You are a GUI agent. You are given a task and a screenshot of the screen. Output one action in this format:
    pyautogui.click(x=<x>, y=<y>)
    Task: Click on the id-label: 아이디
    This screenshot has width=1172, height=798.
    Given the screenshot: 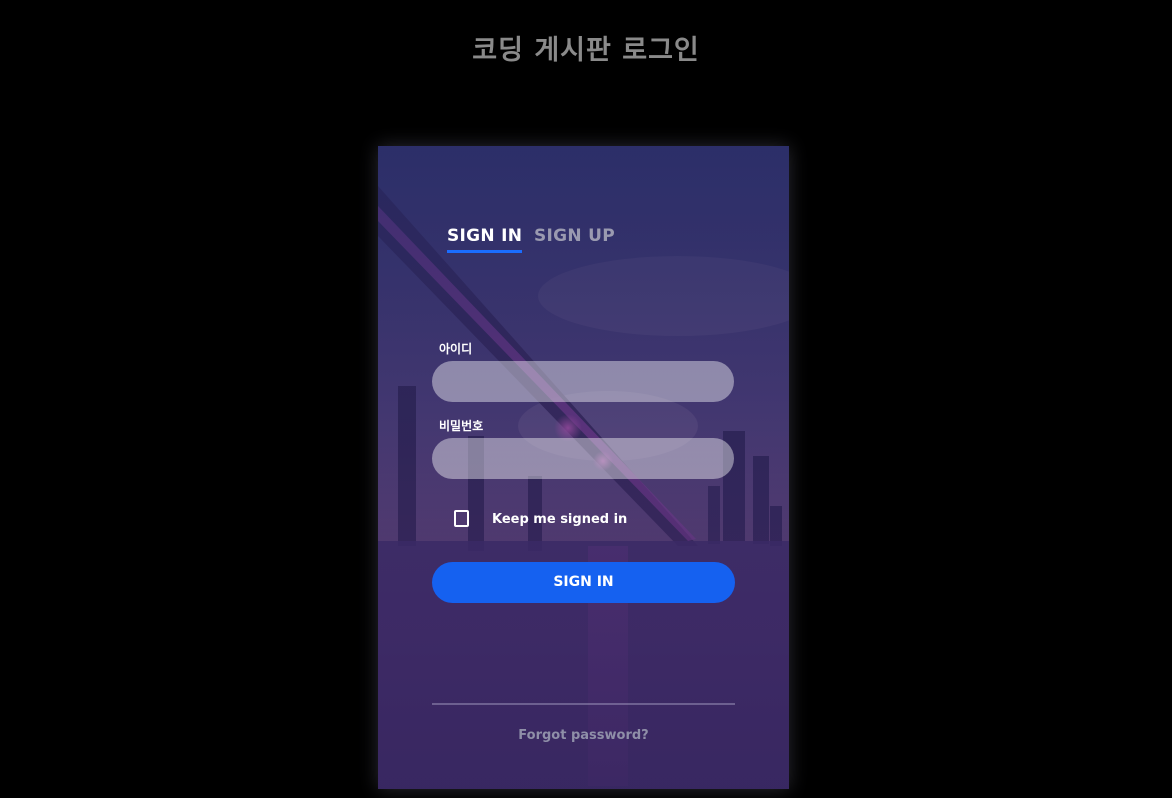 What is the action you would take?
    pyautogui.click(x=456, y=349)
    